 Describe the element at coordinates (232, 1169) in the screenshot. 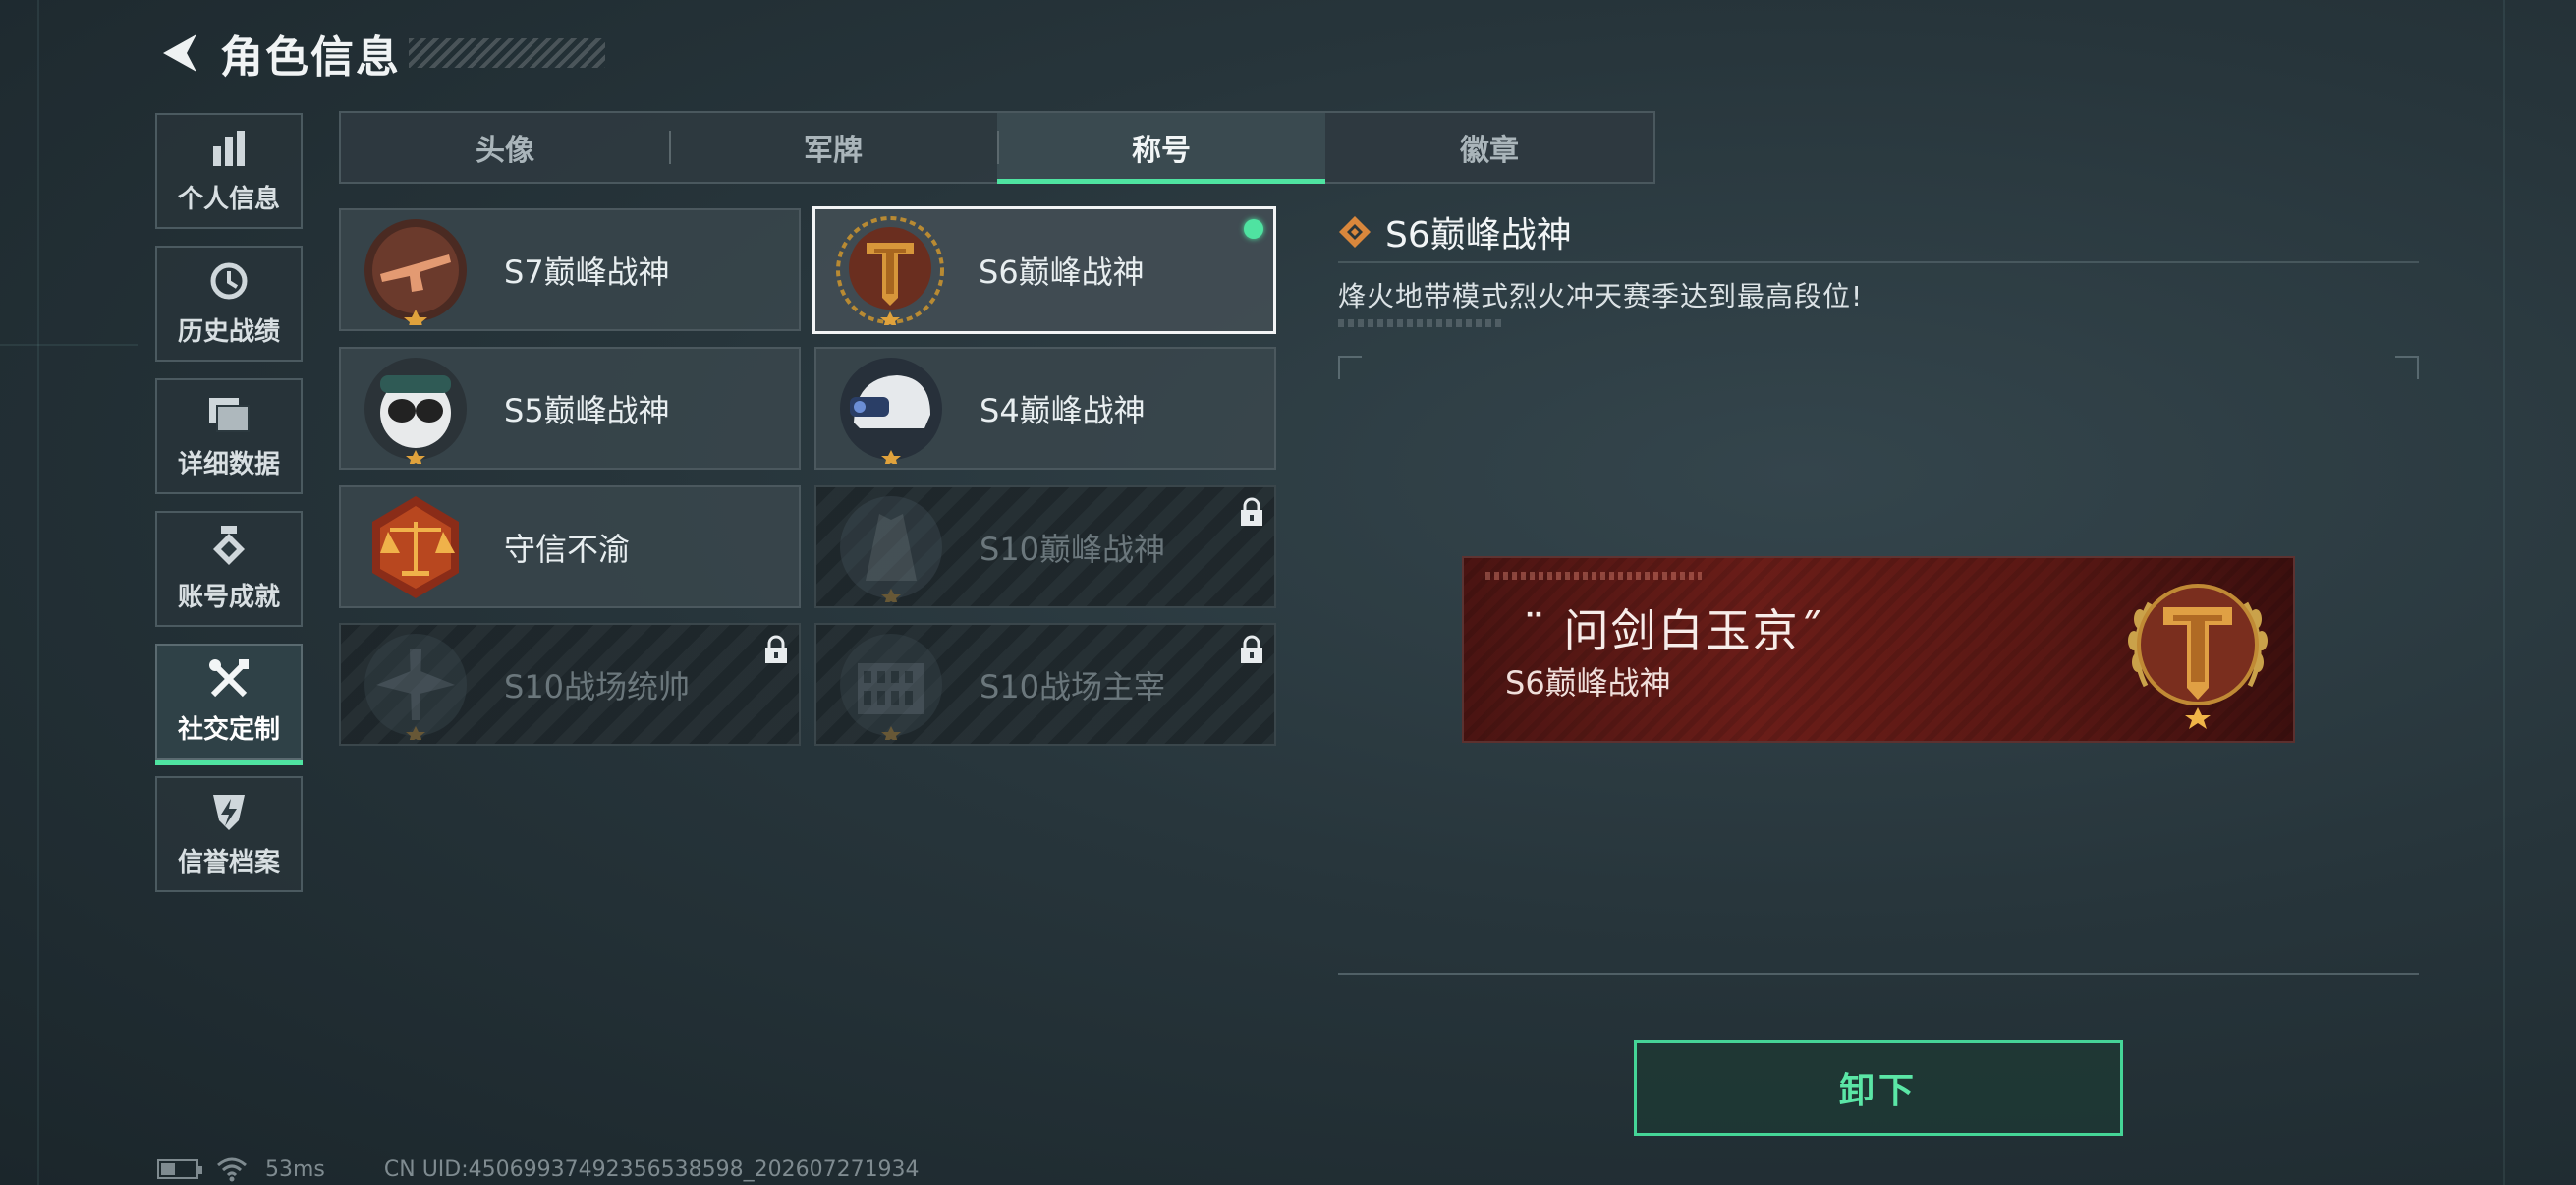

I see `wifi-icon` at that location.